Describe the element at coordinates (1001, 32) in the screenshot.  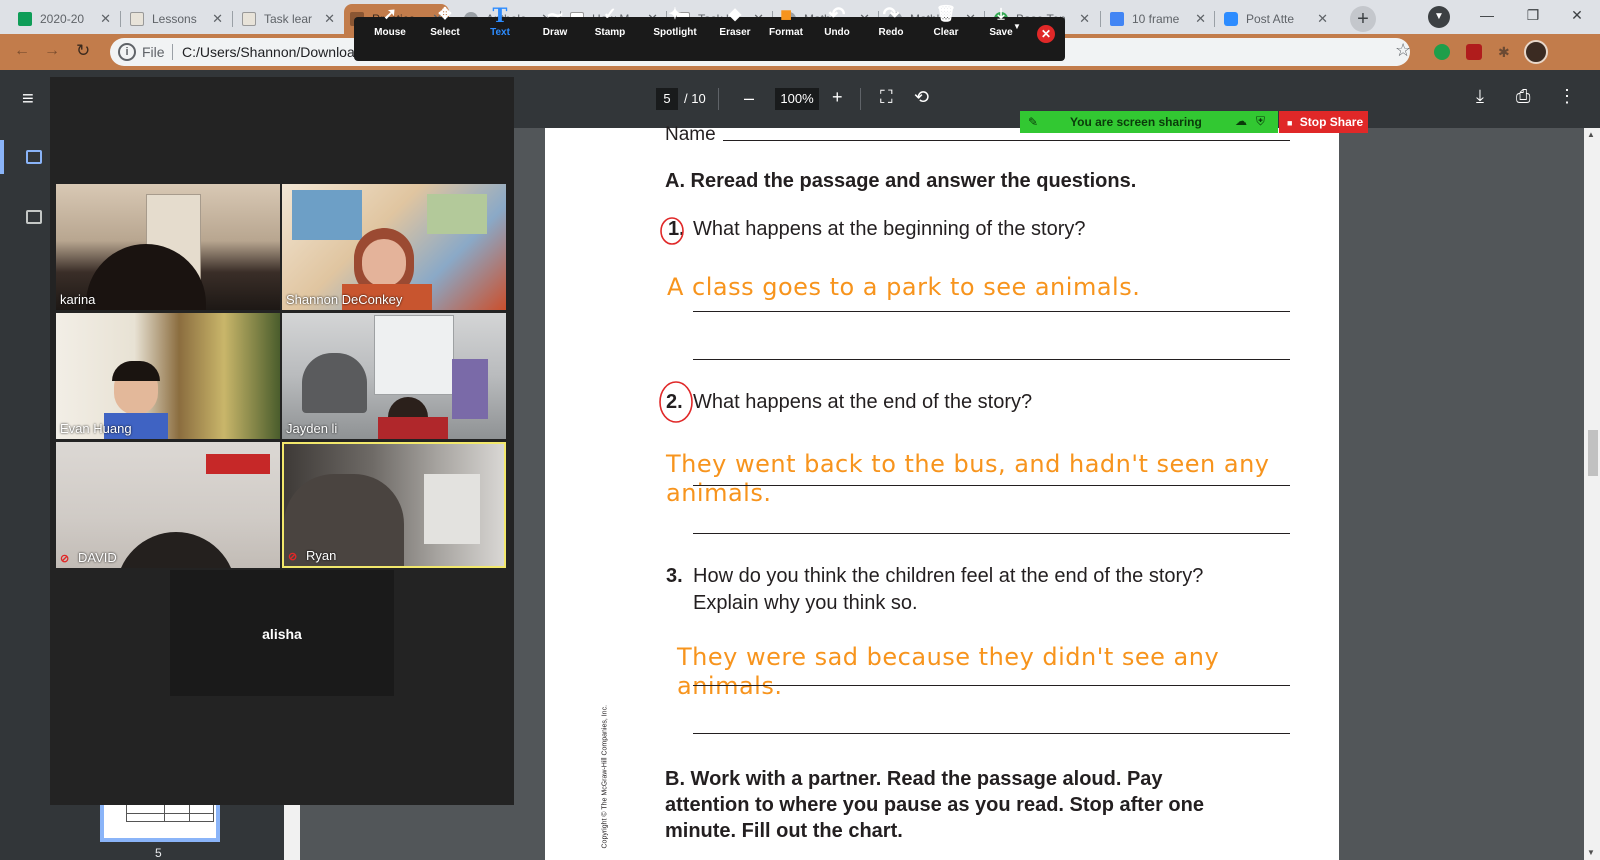
I see `tool-label: Save` at that location.